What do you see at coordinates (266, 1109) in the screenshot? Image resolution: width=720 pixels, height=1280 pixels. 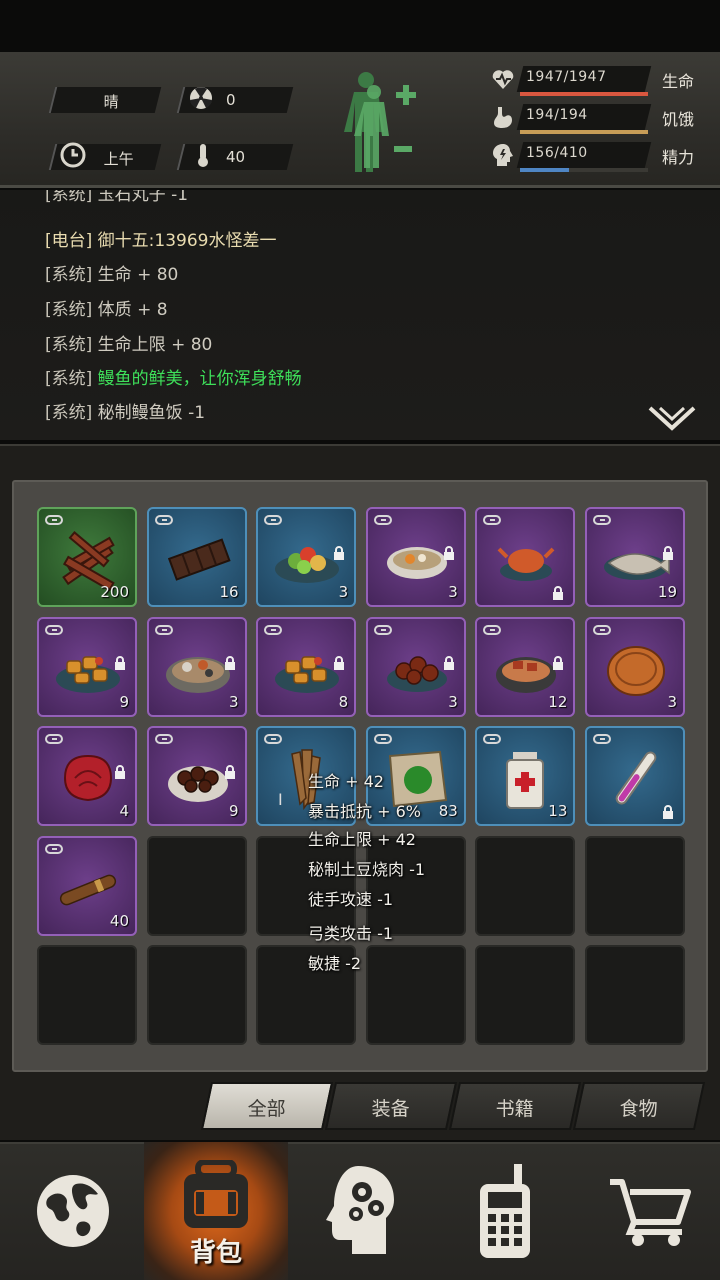 I see `tab-all-label: 全部` at bounding box center [266, 1109].